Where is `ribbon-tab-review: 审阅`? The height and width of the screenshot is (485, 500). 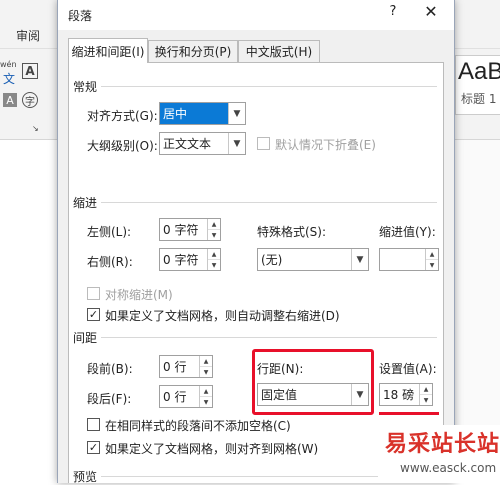
ribbon-tab-review: 审阅 is located at coordinates (28, 35).